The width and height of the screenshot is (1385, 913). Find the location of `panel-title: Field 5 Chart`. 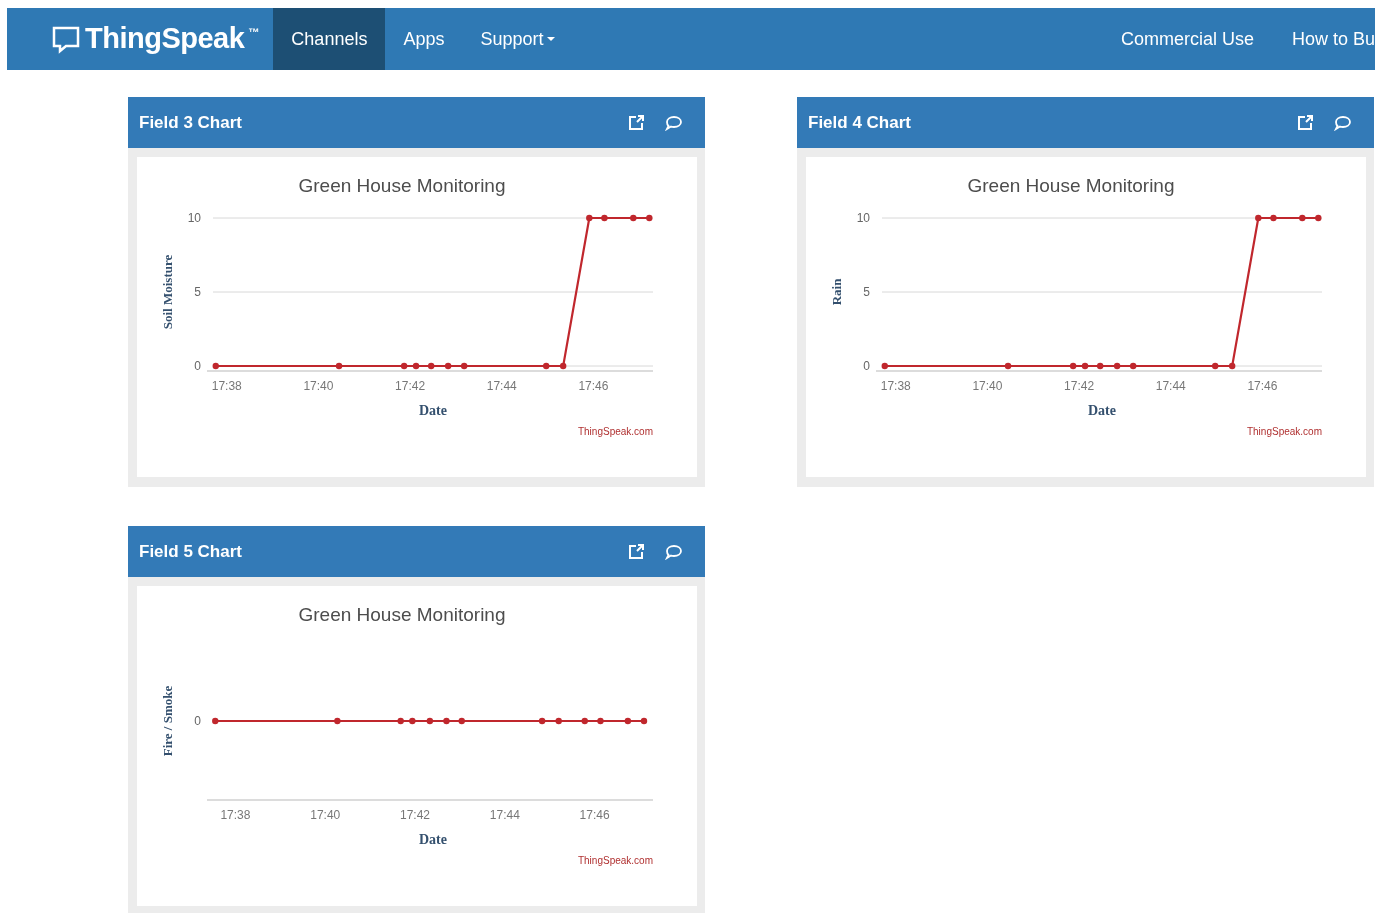

panel-title: Field 5 Chart is located at coordinates (191, 551).